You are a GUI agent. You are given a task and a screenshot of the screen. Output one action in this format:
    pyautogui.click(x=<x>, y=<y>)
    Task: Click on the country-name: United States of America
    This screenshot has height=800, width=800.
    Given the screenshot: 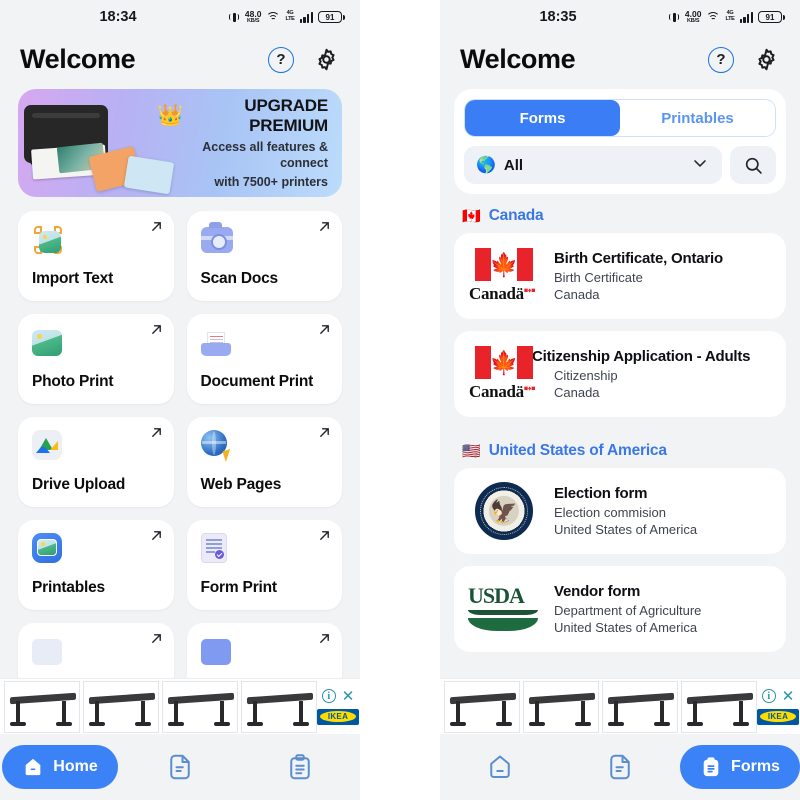 What is the action you would take?
    pyautogui.click(x=577, y=450)
    